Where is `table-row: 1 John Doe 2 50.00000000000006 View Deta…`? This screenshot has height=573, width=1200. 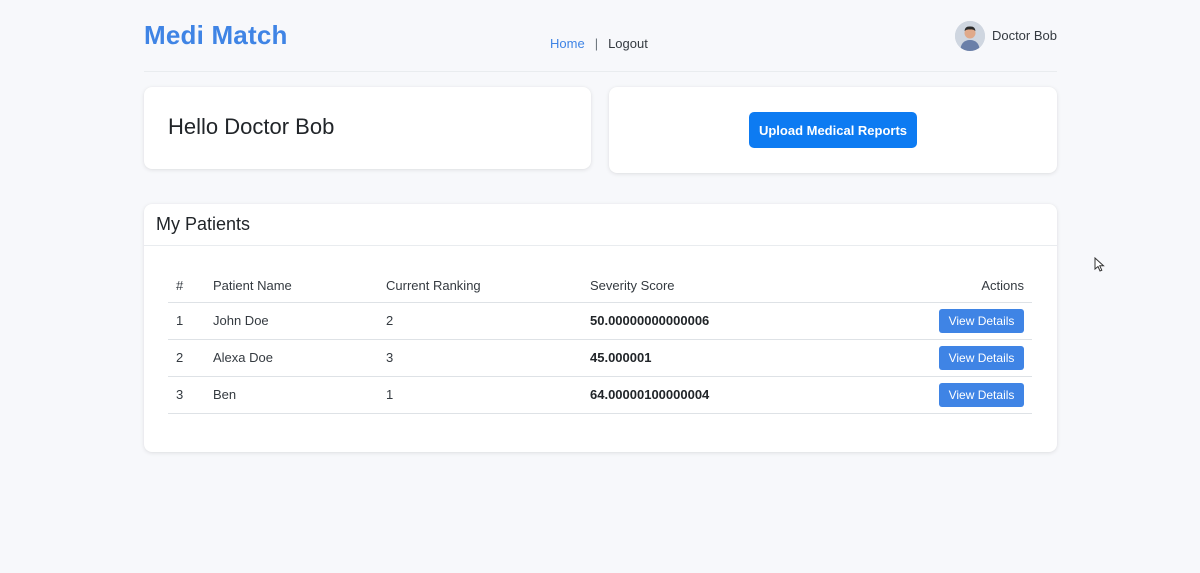 table-row: 1 John Doe 2 50.00000000000006 View Deta… is located at coordinates (600, 321).